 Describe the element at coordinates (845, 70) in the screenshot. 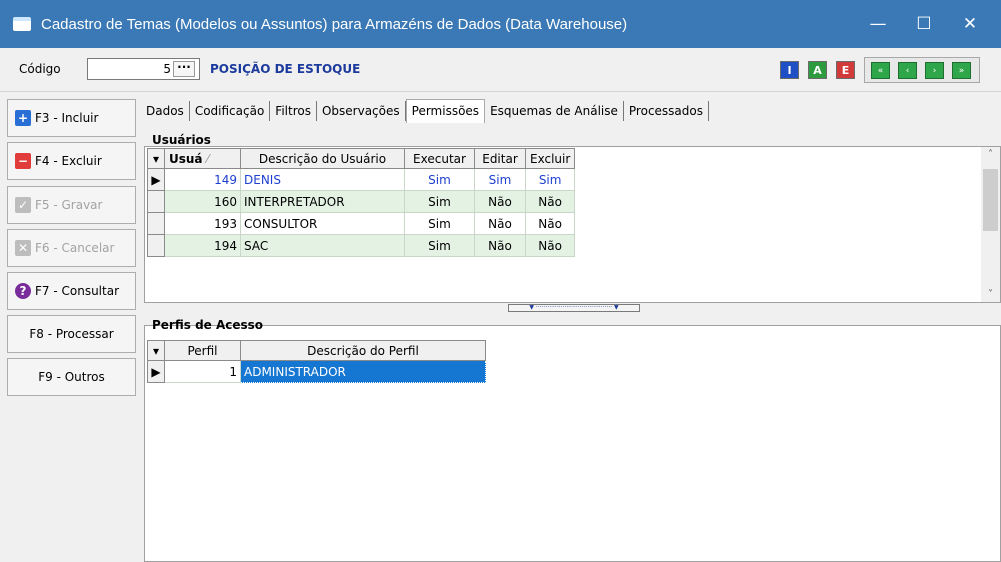

I see `exclude-mode-button: E` at that location.